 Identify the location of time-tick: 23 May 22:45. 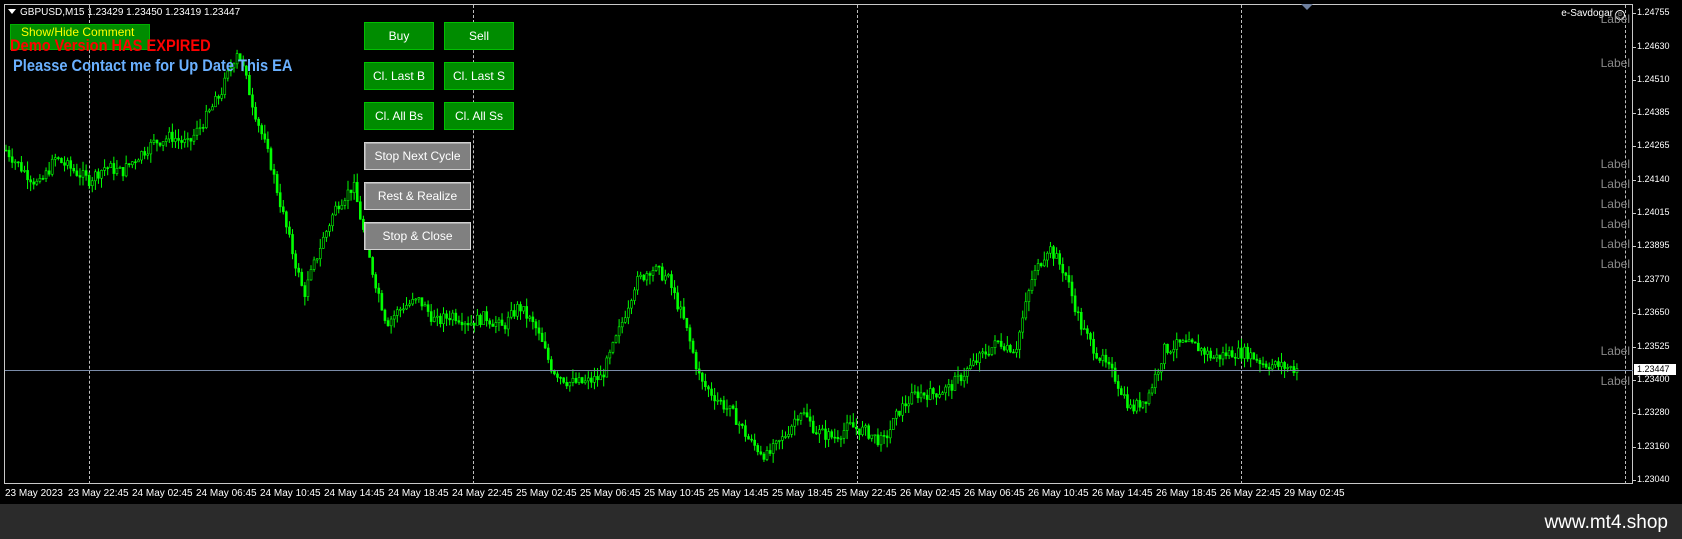
(98, 493).